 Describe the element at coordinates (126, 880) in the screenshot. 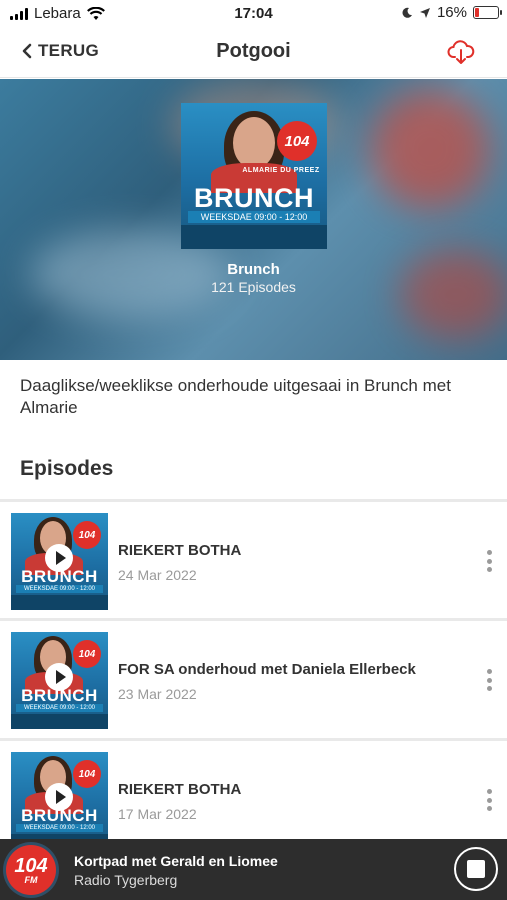

I see `now-playing-station: Radio Tygerberg` at that location.